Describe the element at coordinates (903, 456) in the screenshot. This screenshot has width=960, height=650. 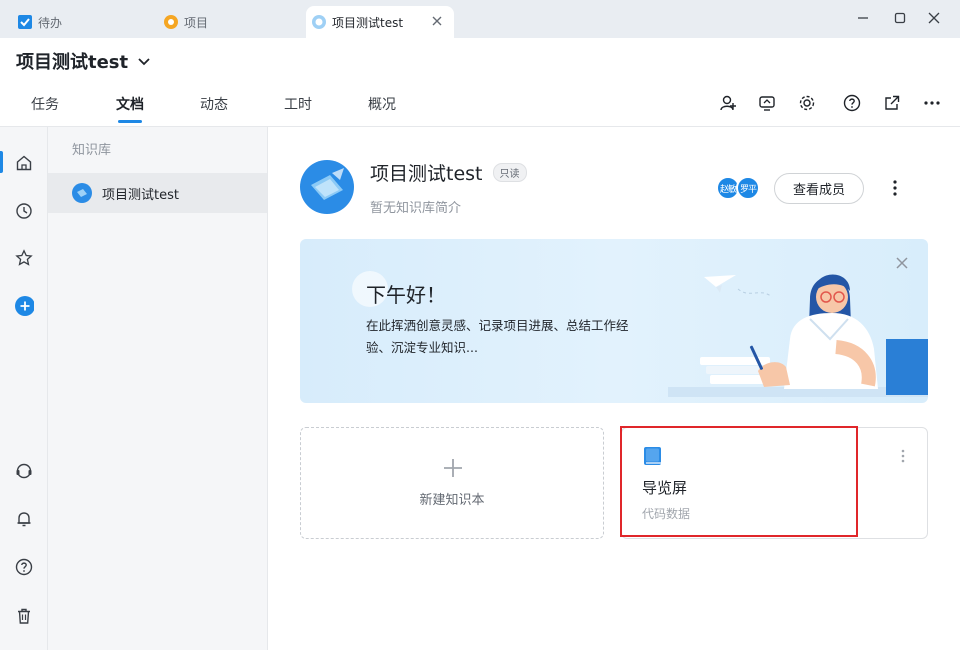
I see `notebook-more-icon` at that location.